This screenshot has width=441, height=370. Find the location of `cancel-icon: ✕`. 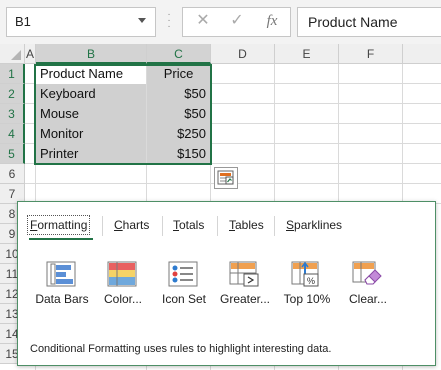

cancel-icon: ✕ is located at coordinates (203, 21).